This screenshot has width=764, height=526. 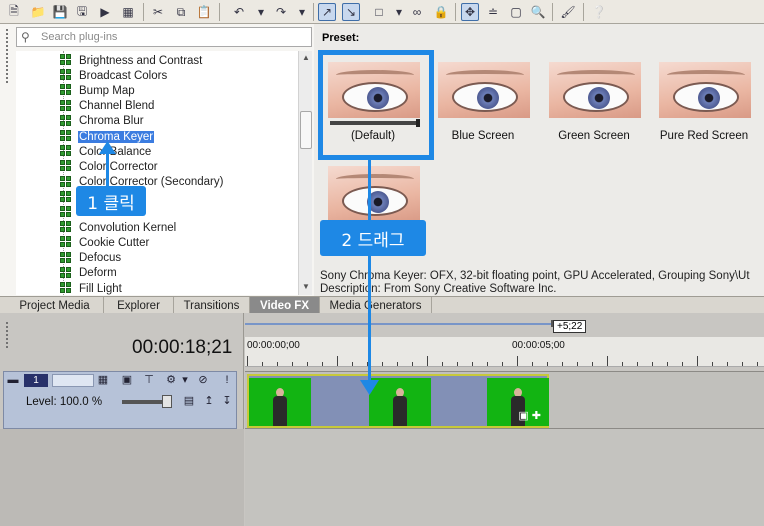 What do you see at coordinates (504, 352) in the screenshot?
I see `ruler-ticks: 00:00:00;00 00:00:05;00` at bounding box center [504, 352].